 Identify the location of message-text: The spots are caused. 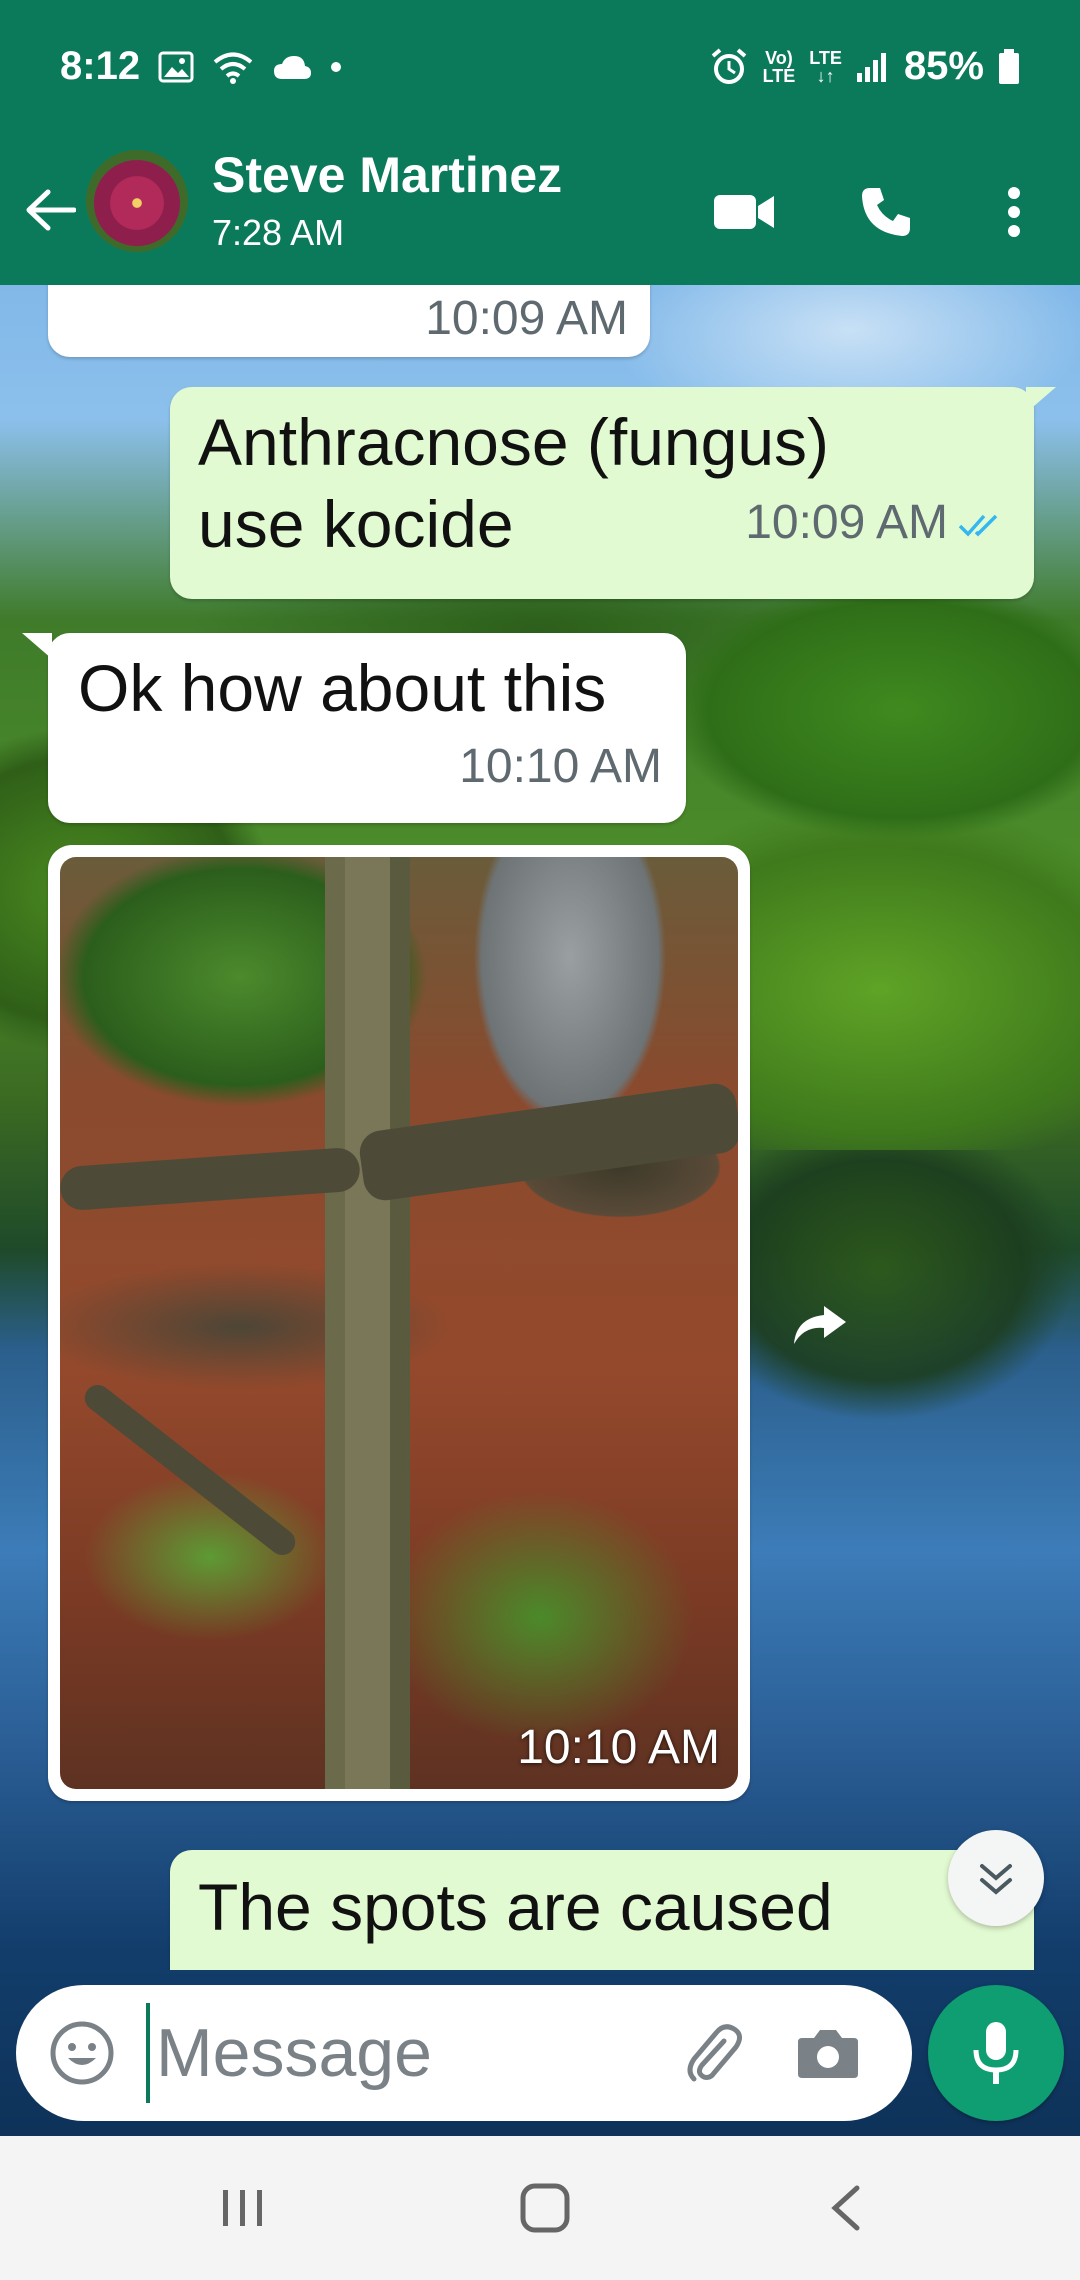
(515, 1907).